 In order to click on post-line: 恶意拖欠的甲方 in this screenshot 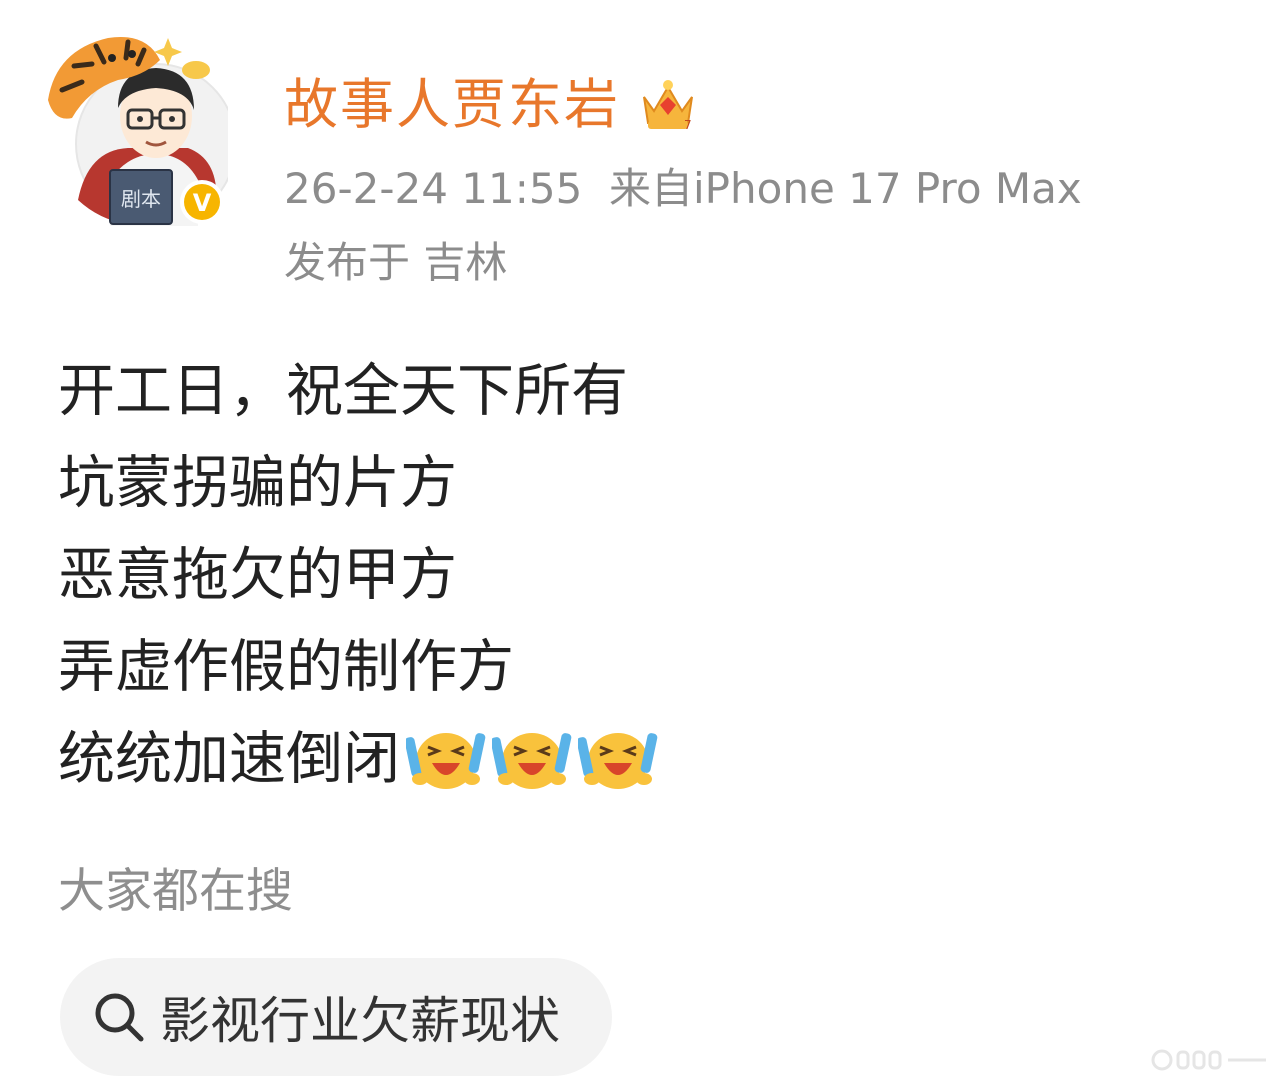, I will do `click(358, 575)`.